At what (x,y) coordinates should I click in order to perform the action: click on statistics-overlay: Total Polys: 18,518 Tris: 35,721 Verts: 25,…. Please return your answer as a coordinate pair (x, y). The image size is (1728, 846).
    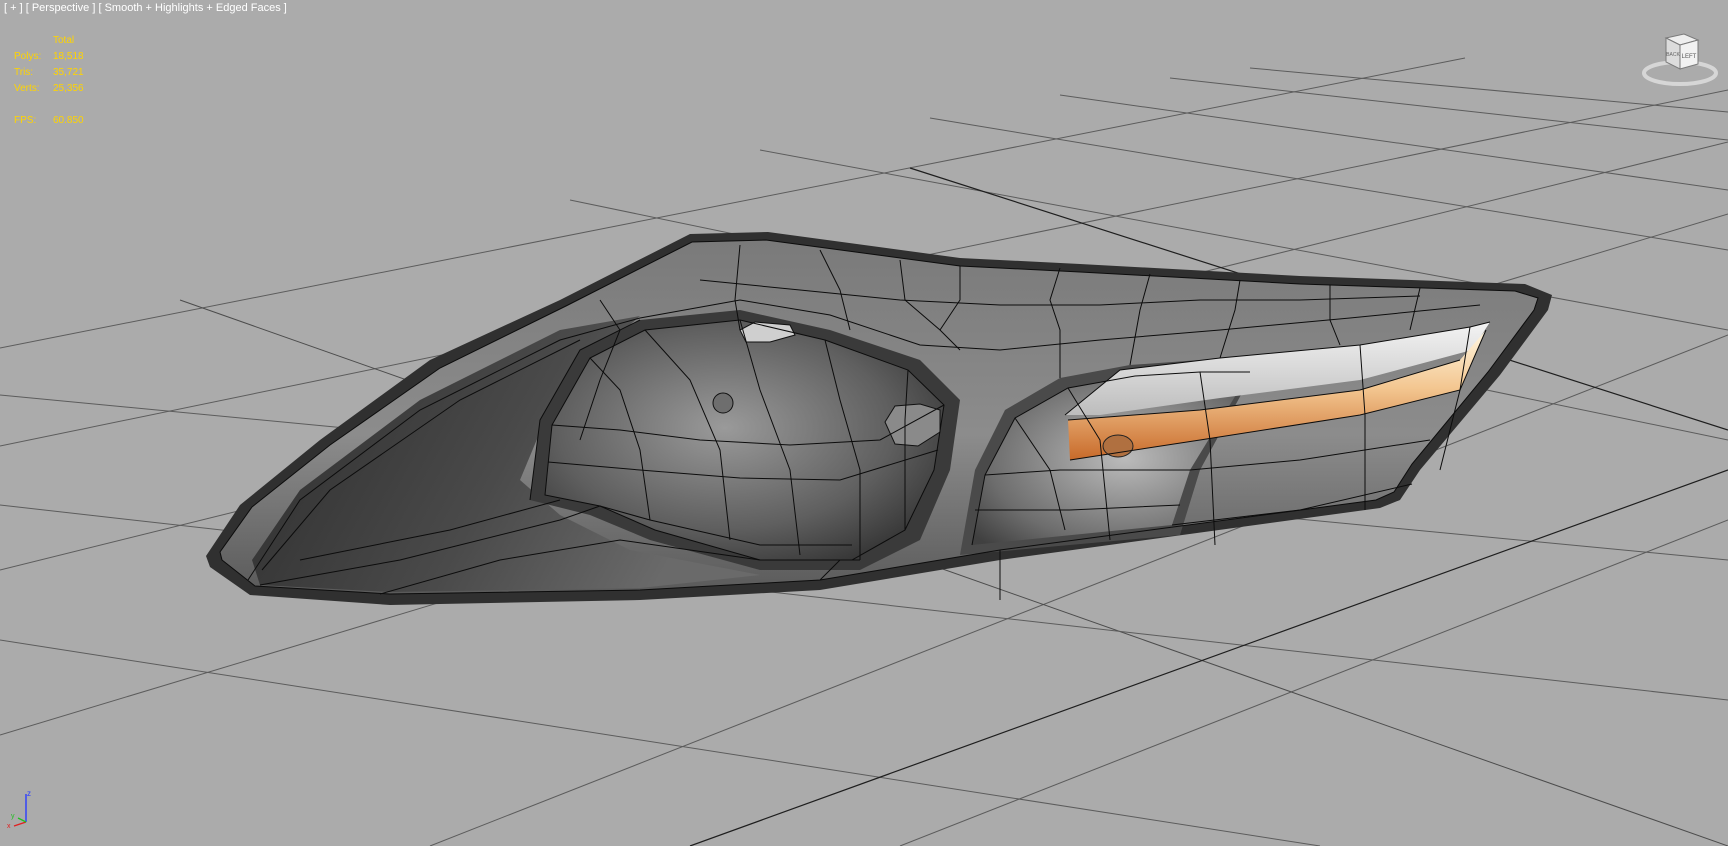
    Looking at the image, I should click on (63, 81).